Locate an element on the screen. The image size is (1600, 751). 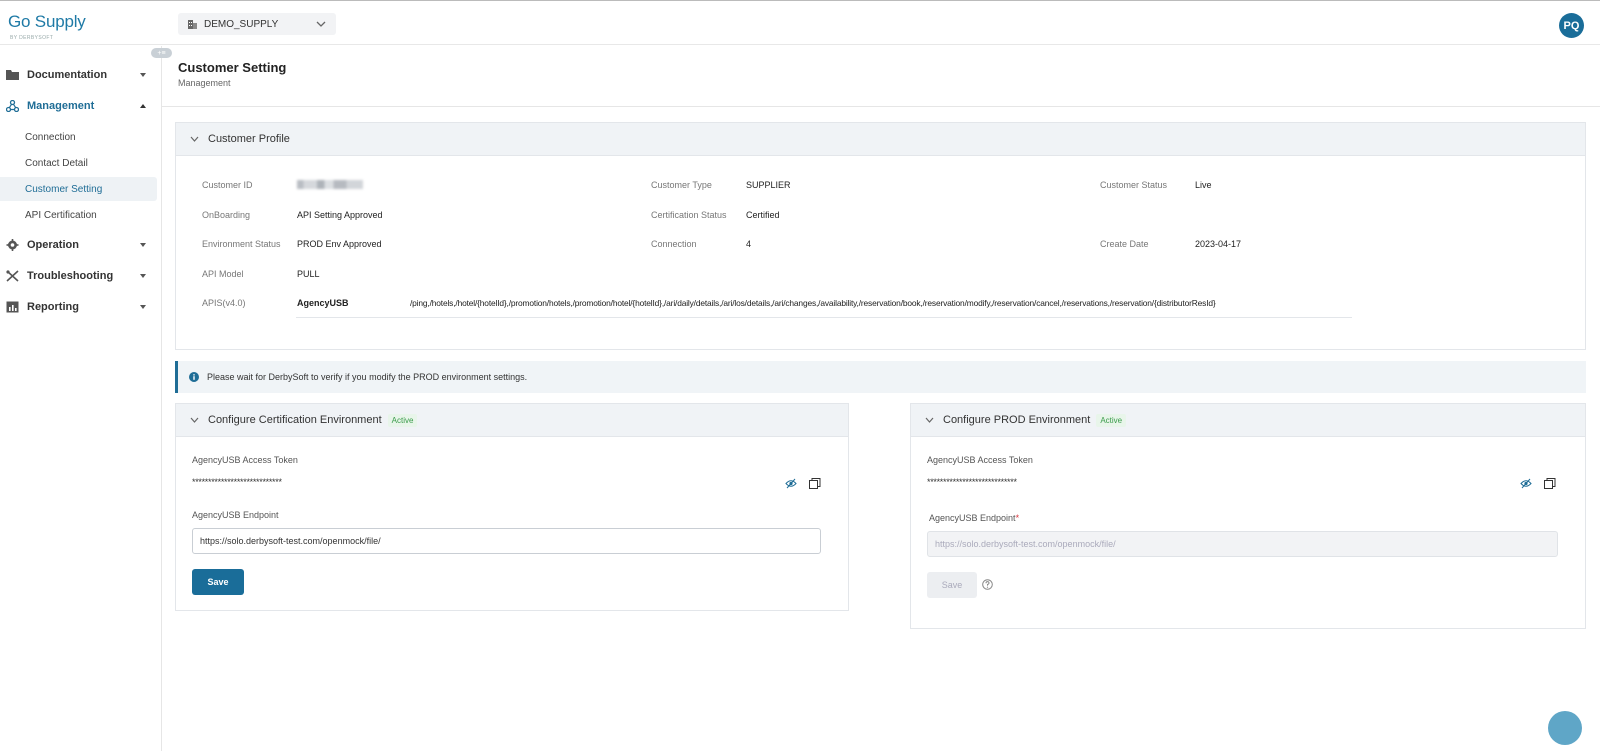
customer-status-label: Customer Status is located at coordinates (1134, 185).